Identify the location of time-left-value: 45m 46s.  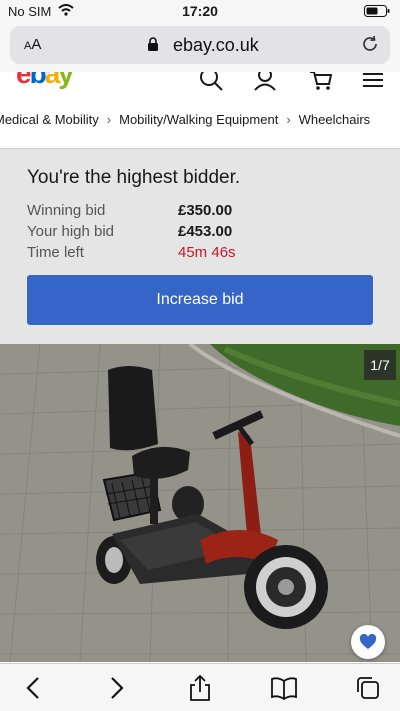
(207, 252).